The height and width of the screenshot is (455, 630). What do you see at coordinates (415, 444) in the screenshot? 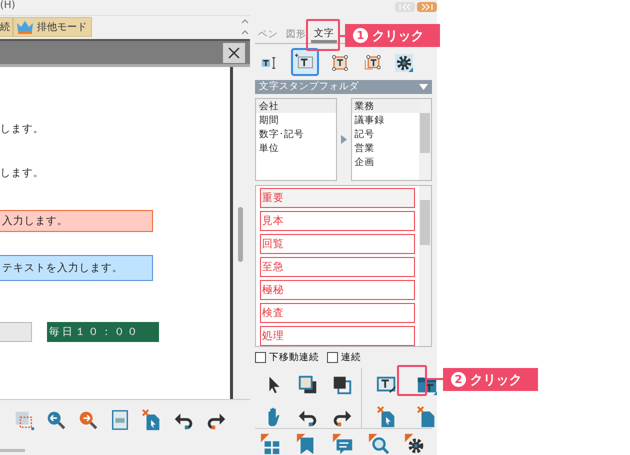
I see `settings-icon` at bounding box center [415, 444].